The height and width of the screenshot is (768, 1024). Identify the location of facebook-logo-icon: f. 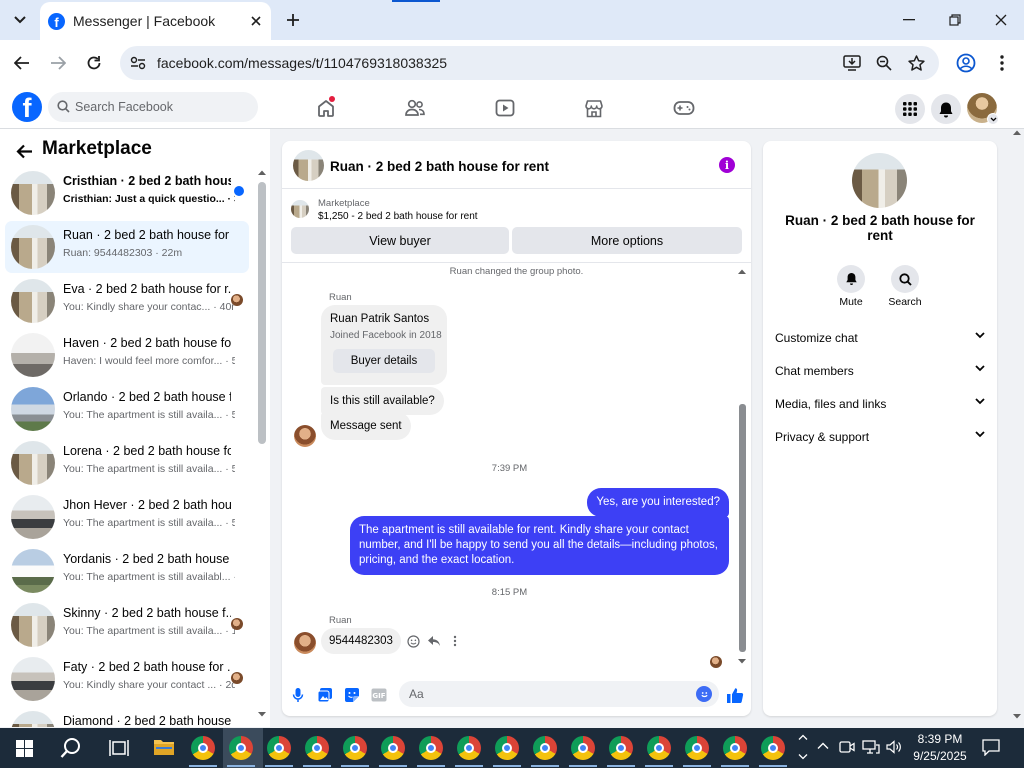
(27, 107).